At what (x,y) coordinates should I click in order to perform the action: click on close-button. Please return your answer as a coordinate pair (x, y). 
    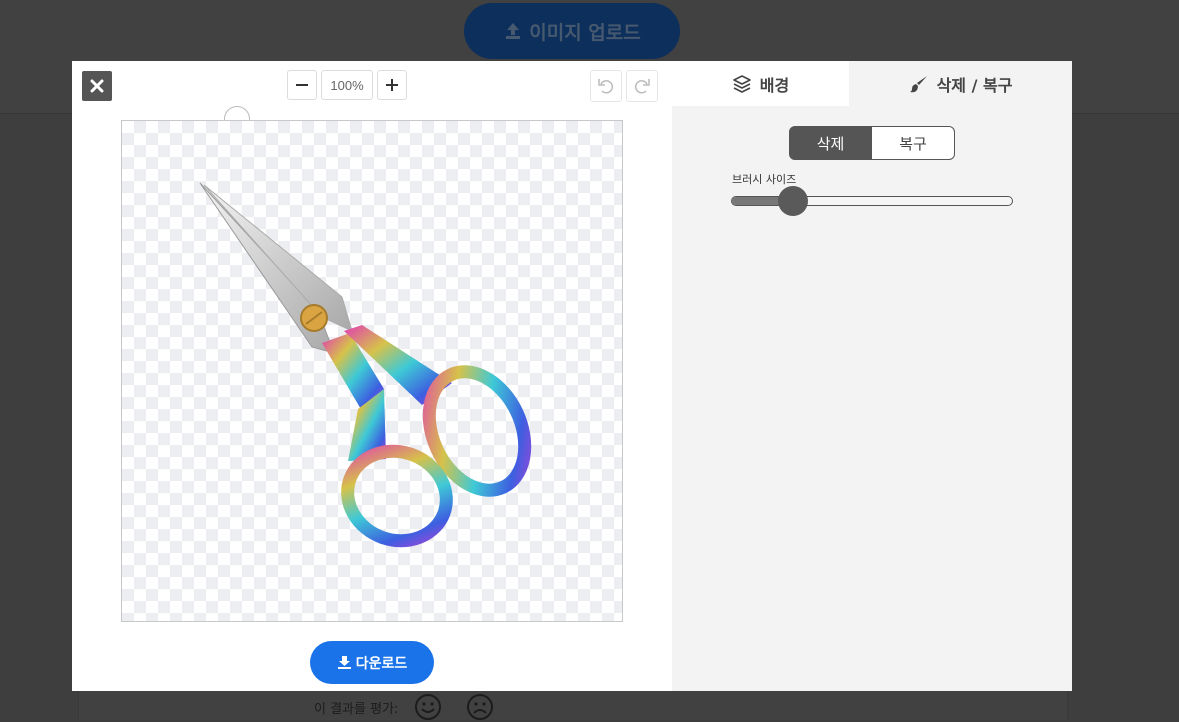
    Looking at the image, I should click on (97, 86).